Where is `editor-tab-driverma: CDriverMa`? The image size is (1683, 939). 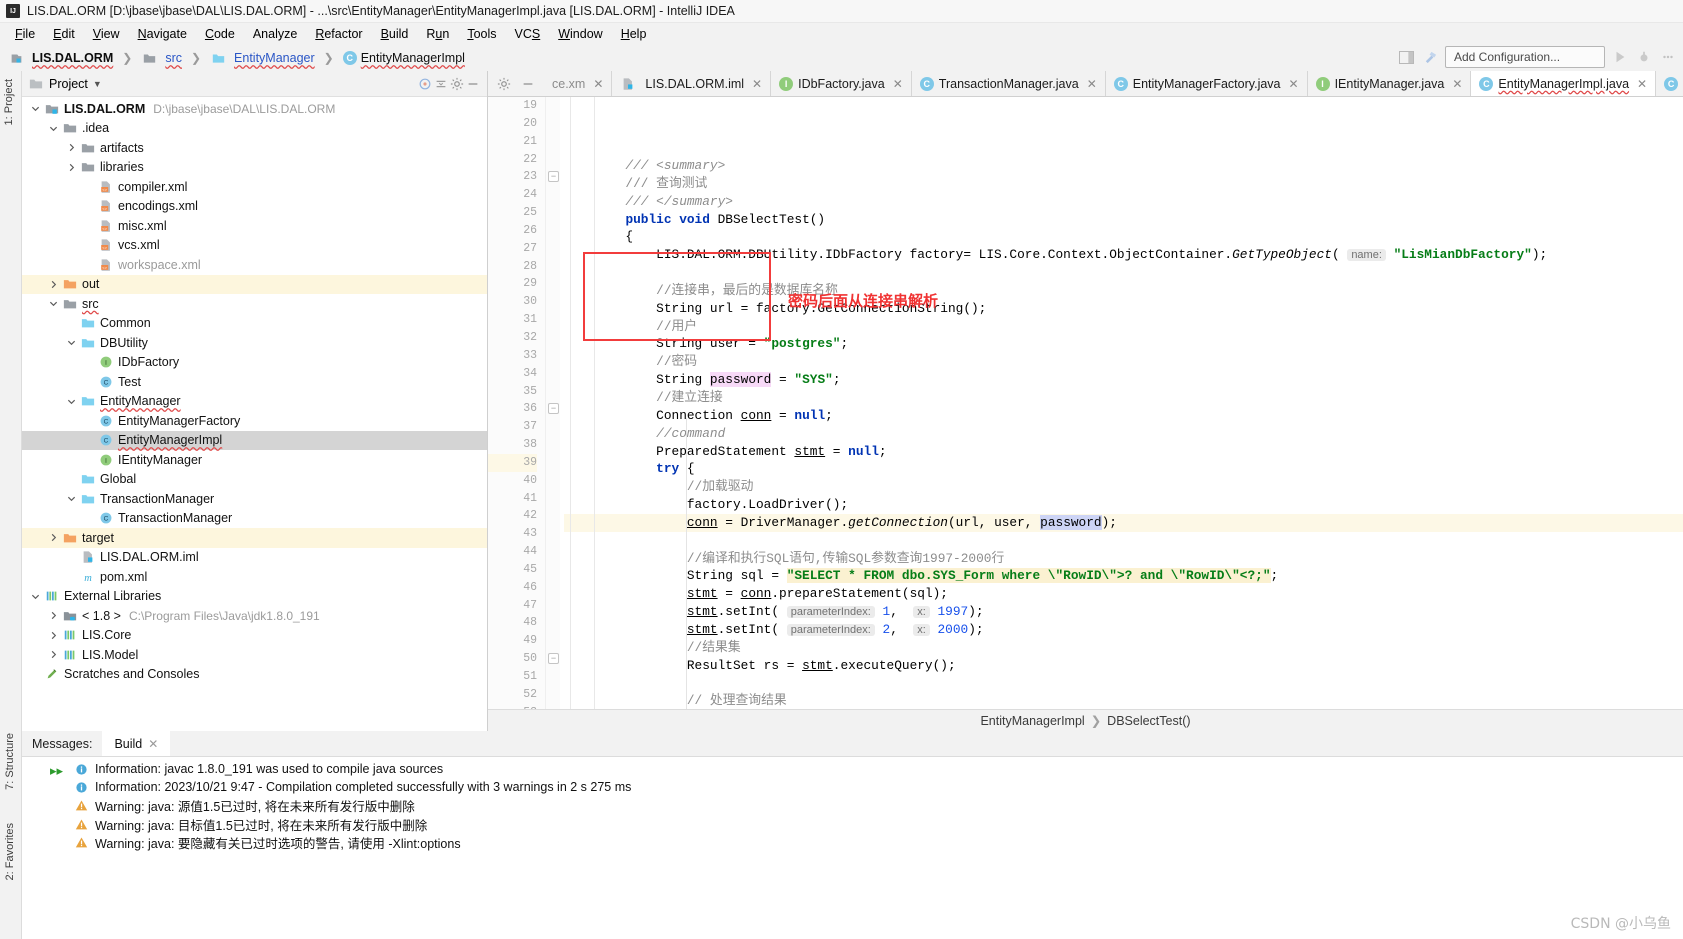
editor-tab-driverma: CDriverMa is located at coordinates (1669, 83).